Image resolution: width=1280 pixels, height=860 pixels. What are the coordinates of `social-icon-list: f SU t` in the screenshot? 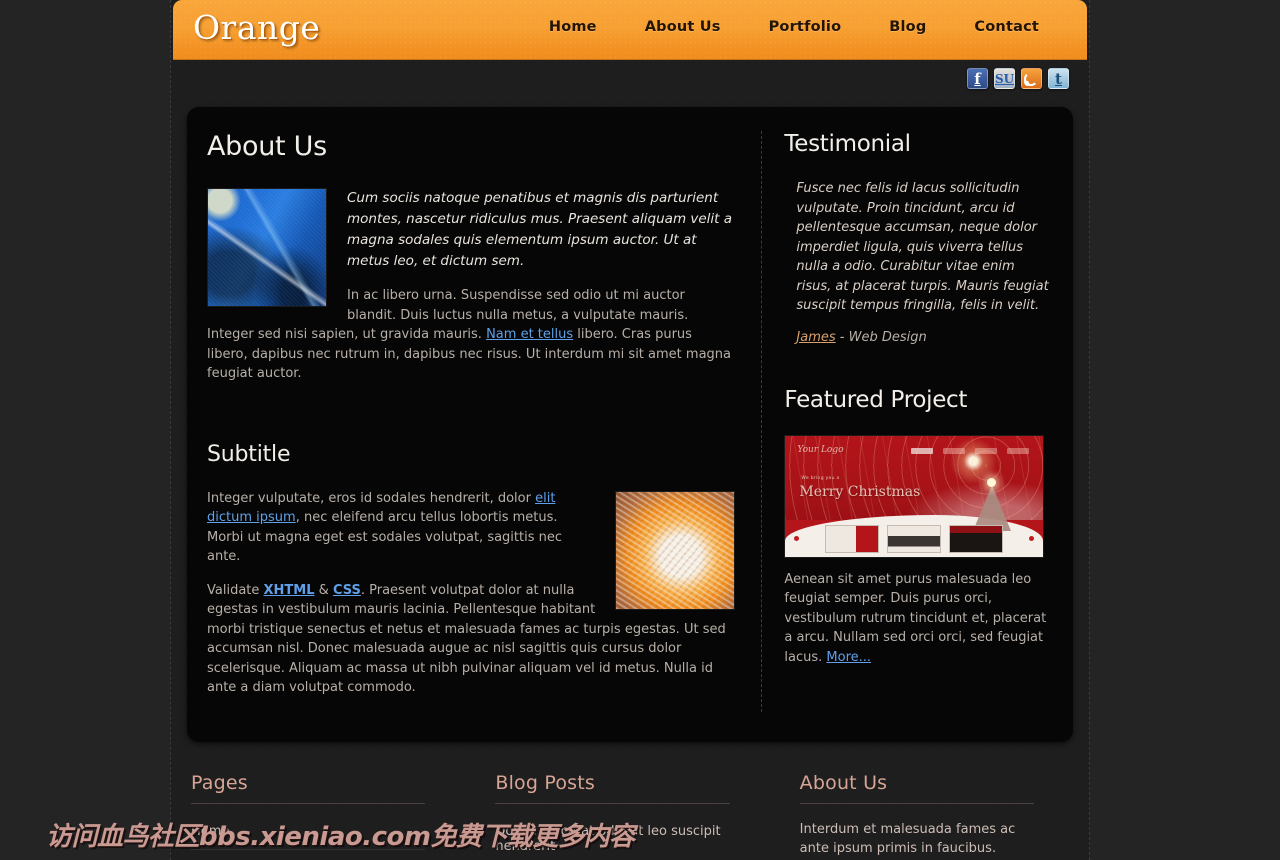 It's located at (1018, 78).